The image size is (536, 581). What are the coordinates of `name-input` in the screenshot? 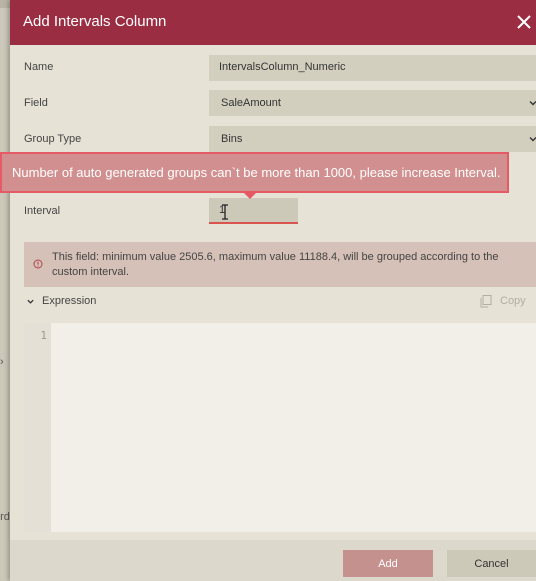 It's located at (369, 67).